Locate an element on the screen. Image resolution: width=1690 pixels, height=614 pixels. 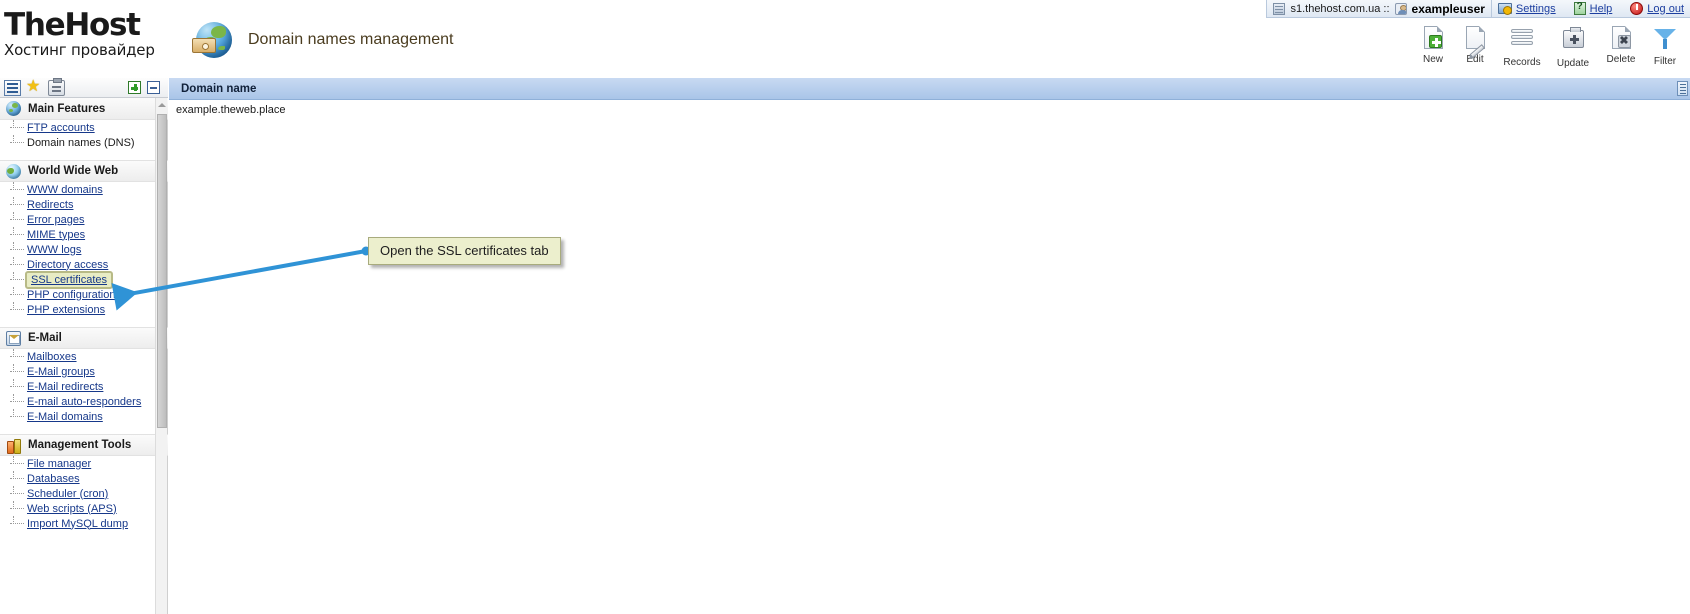
sidebar-scrollbar is located at coordinates (161, 356).